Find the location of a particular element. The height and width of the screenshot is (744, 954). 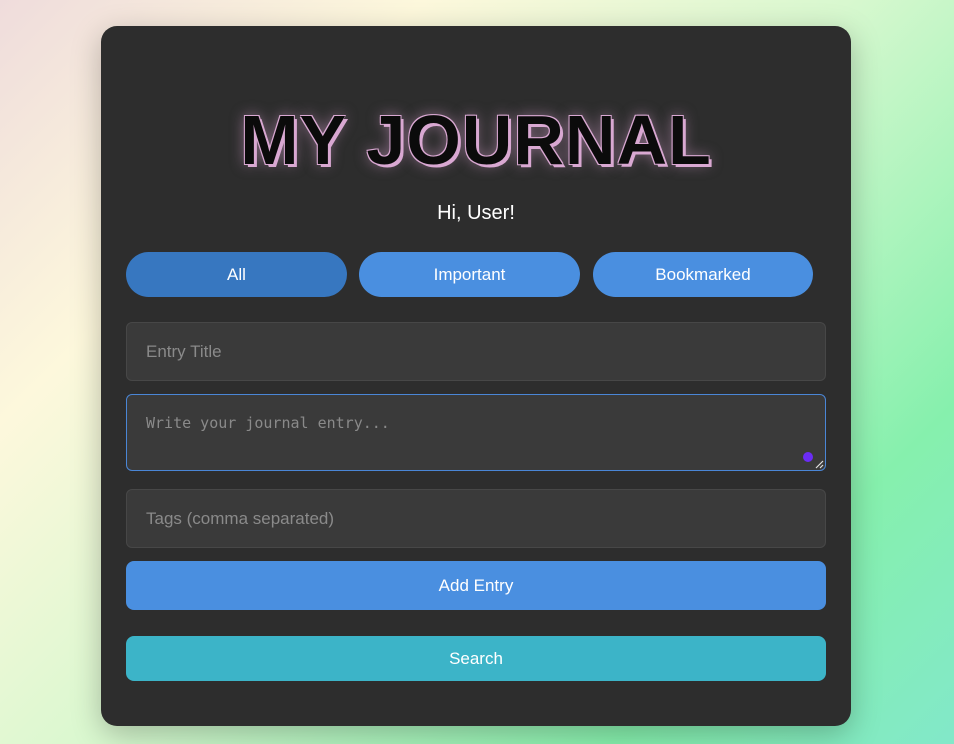

filter-tabs: All Important Bookmarked is located at coordinates (469, 274).